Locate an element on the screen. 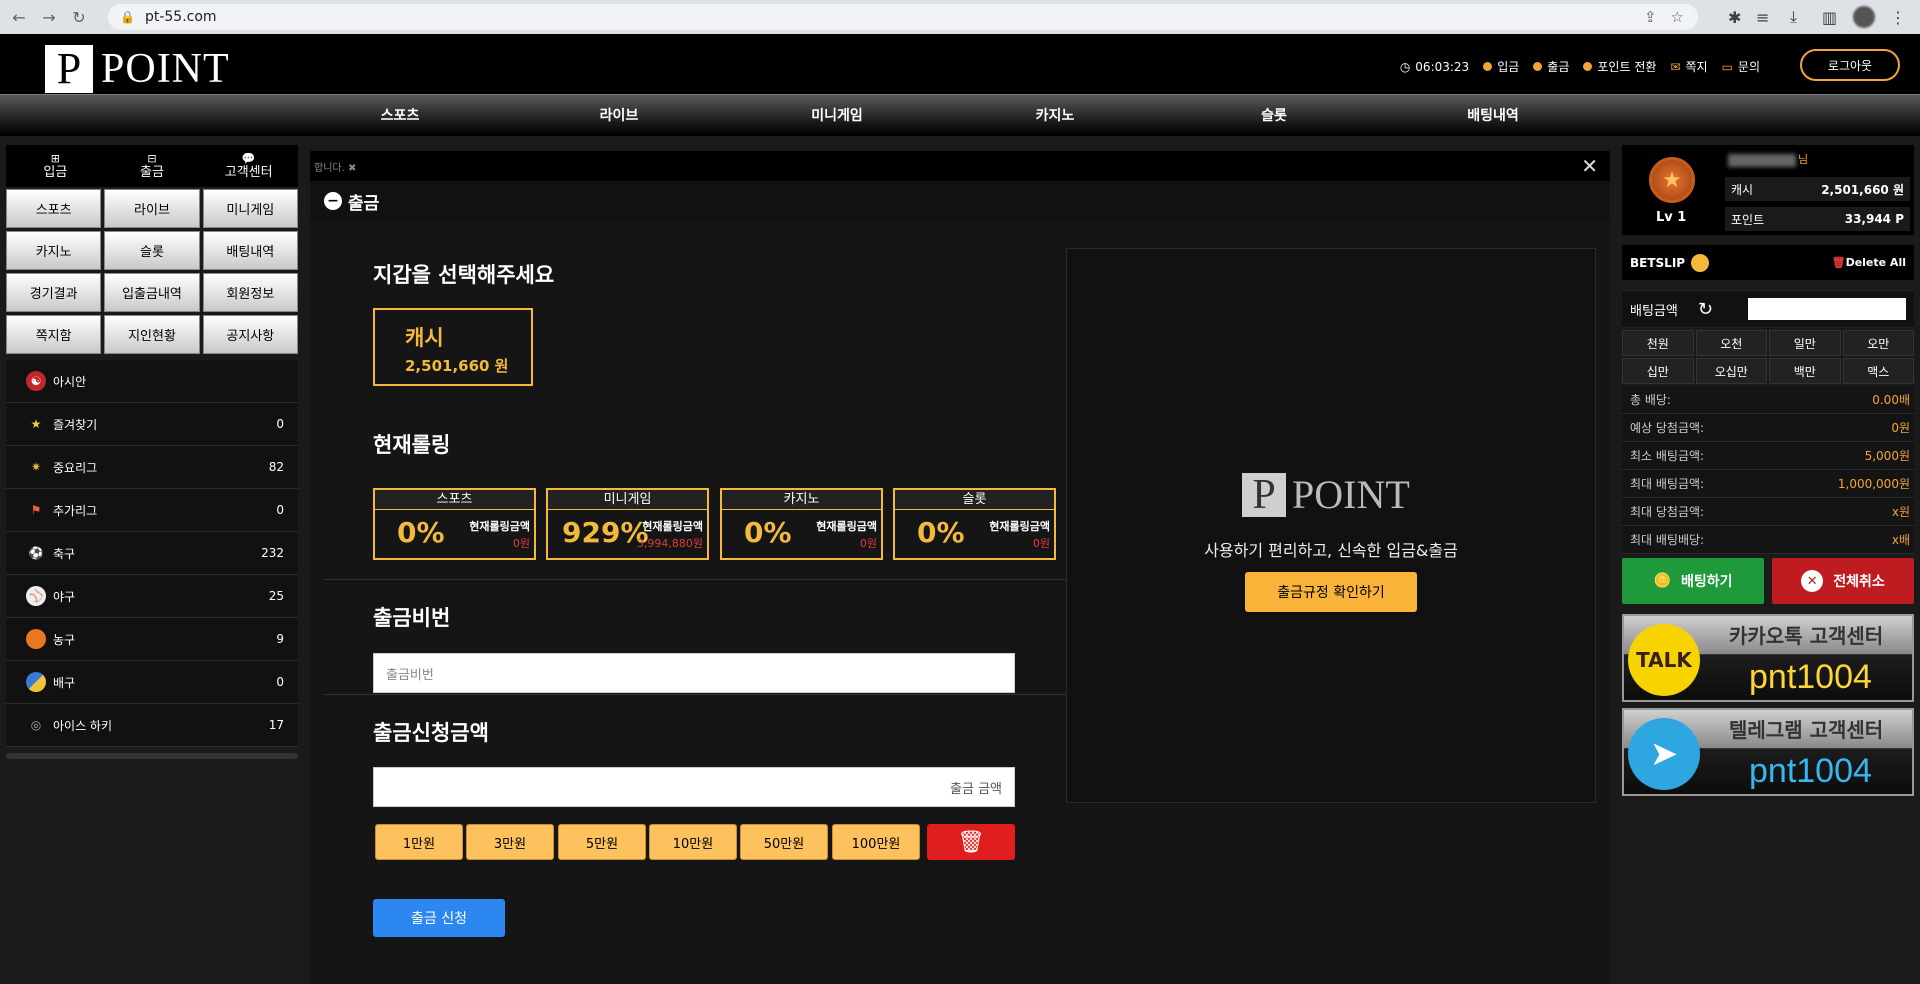 This screenshot has width=1920, height=984. promo-logo: P POINT is located at coordinates (1326, 494).